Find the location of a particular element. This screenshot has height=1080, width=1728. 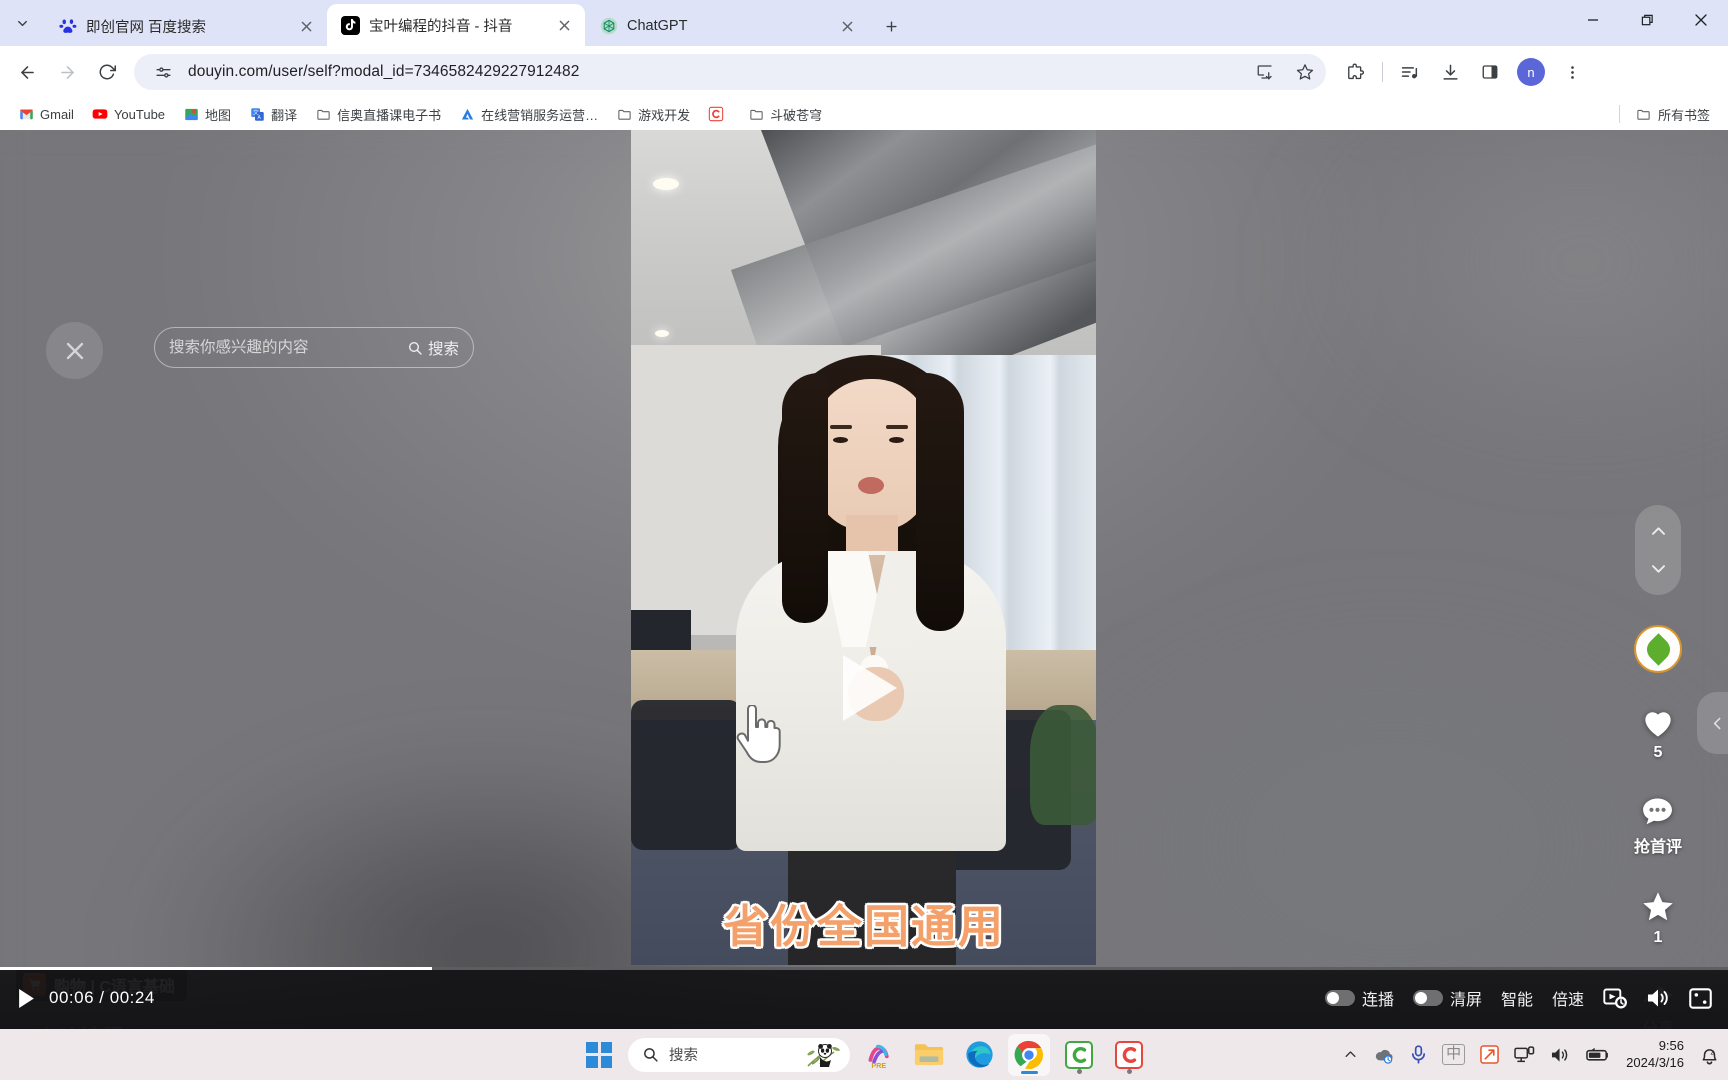

reload-icon is located at coordinates (107, 72).